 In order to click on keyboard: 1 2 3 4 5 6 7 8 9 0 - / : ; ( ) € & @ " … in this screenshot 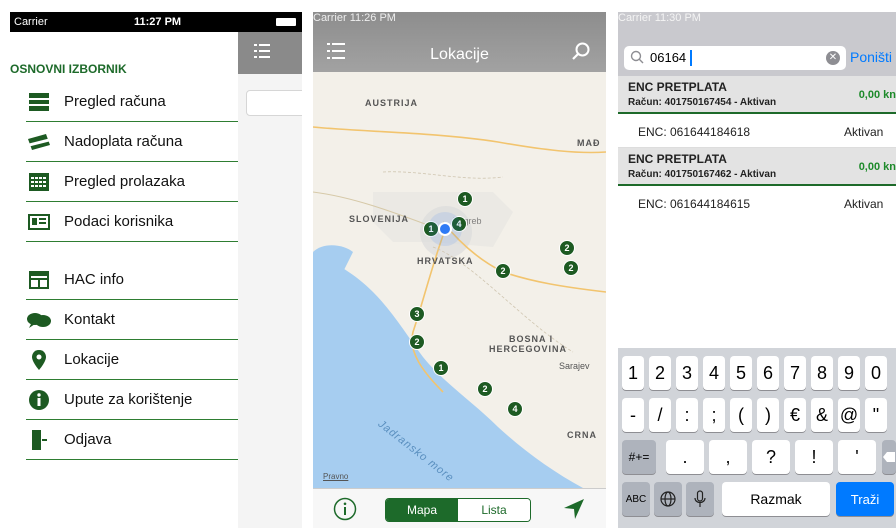, I will do `click(757, 438)`.